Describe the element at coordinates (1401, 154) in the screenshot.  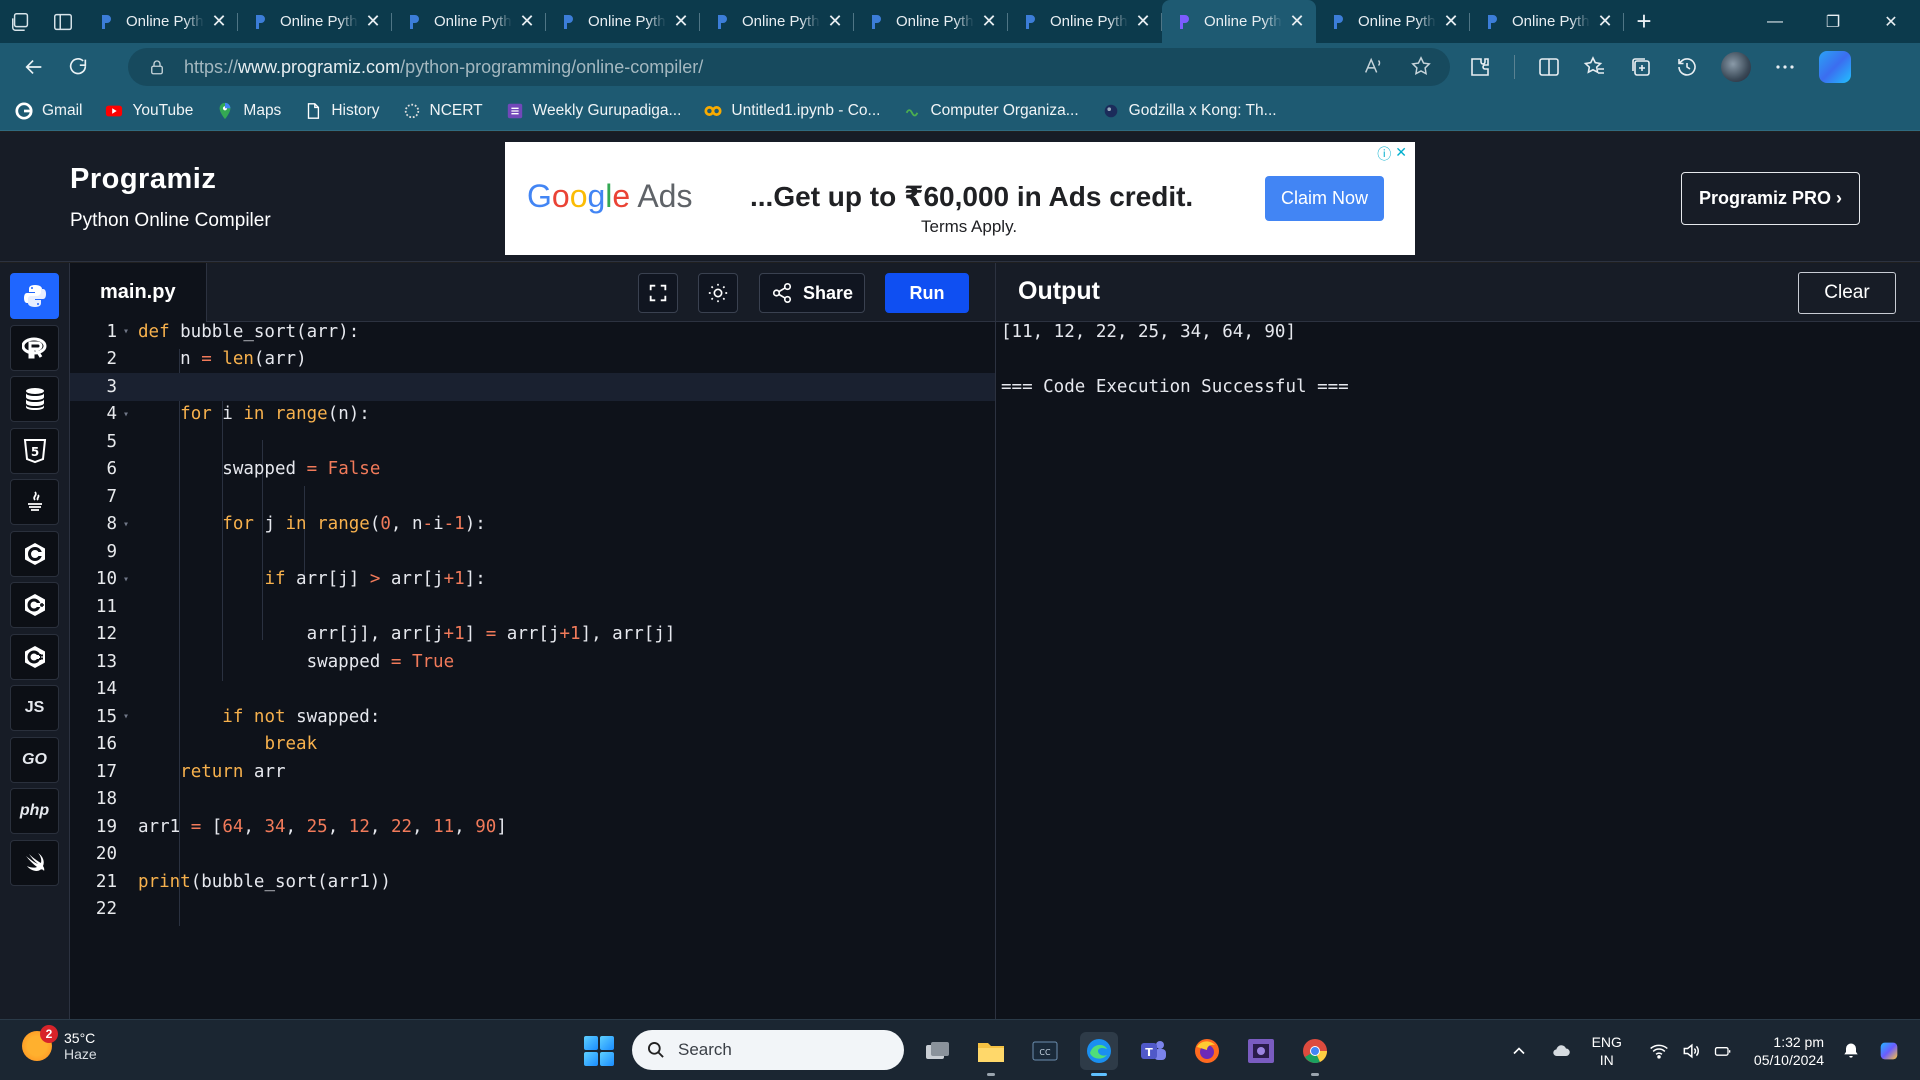
I see `ad-close-icon: ✕` at that location.